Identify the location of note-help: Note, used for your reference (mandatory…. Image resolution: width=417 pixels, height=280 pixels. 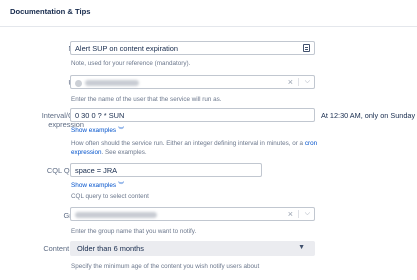
(131, 63).